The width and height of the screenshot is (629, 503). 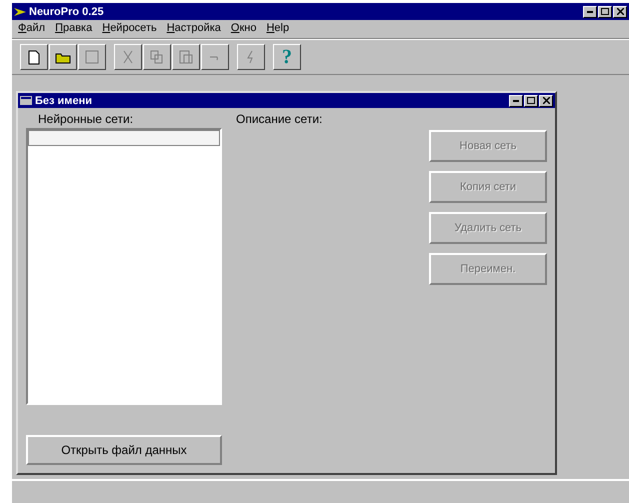 What do you see at coordinates (278, 29) in the screenshot?
I see `menu-item: Help` at bounding box center [278, 29].